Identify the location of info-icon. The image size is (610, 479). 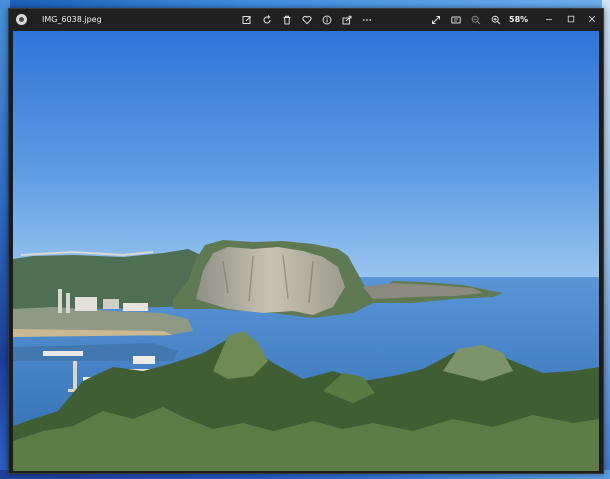
(327, 20).